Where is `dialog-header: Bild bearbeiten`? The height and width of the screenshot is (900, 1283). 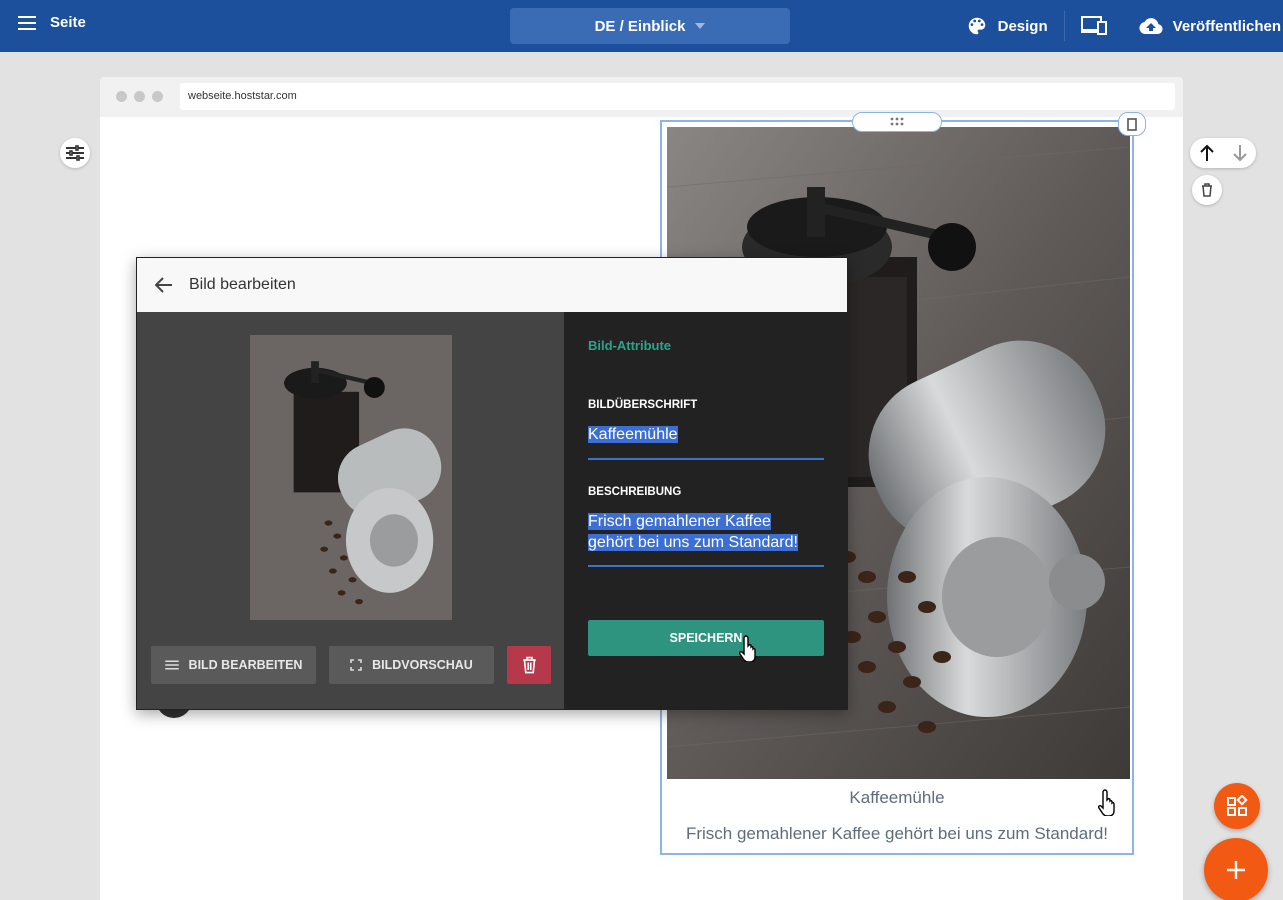 dialog-header: Bild bearbeiten is located at coordinates (492, 285).